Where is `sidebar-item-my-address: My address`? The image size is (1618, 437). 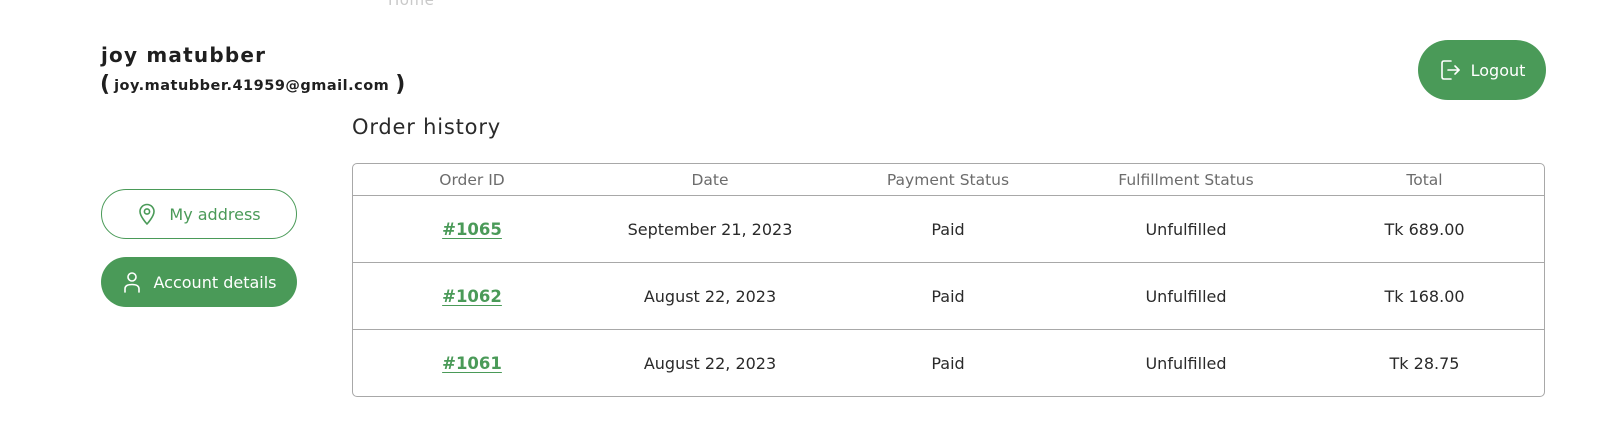
sidebar-item-my-address: My address is located at coordinates (199, 214).